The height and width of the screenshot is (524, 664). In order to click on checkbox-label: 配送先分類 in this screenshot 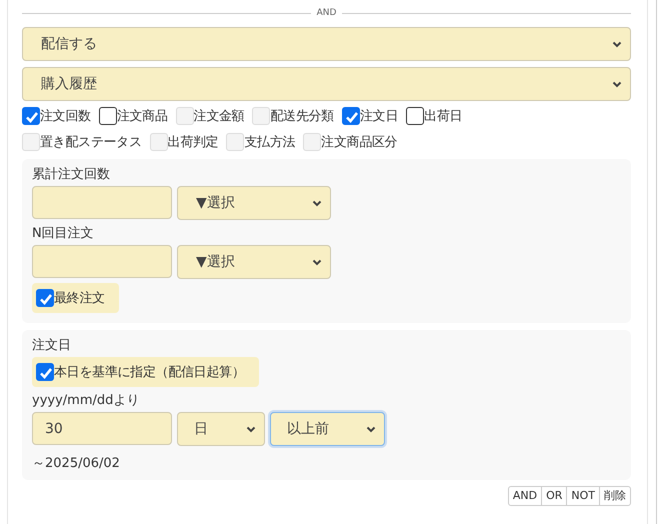, I will do `click(302, 116)`.